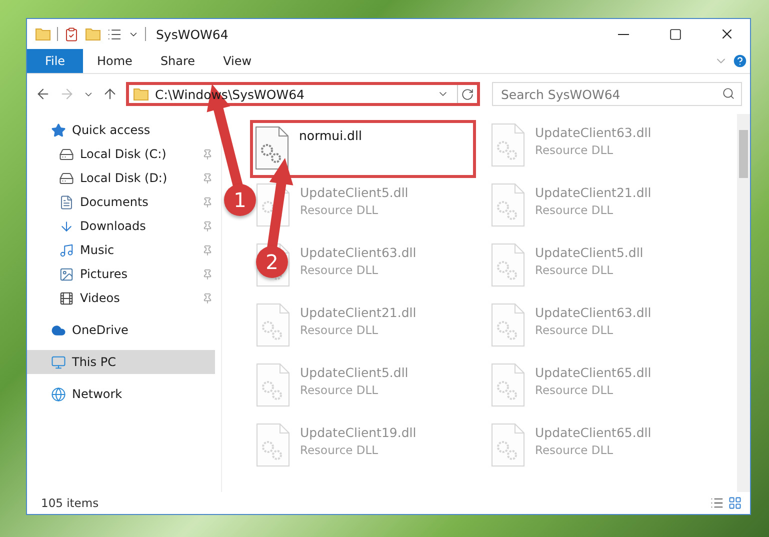  I want to click on search-icon, so click(728, 93).